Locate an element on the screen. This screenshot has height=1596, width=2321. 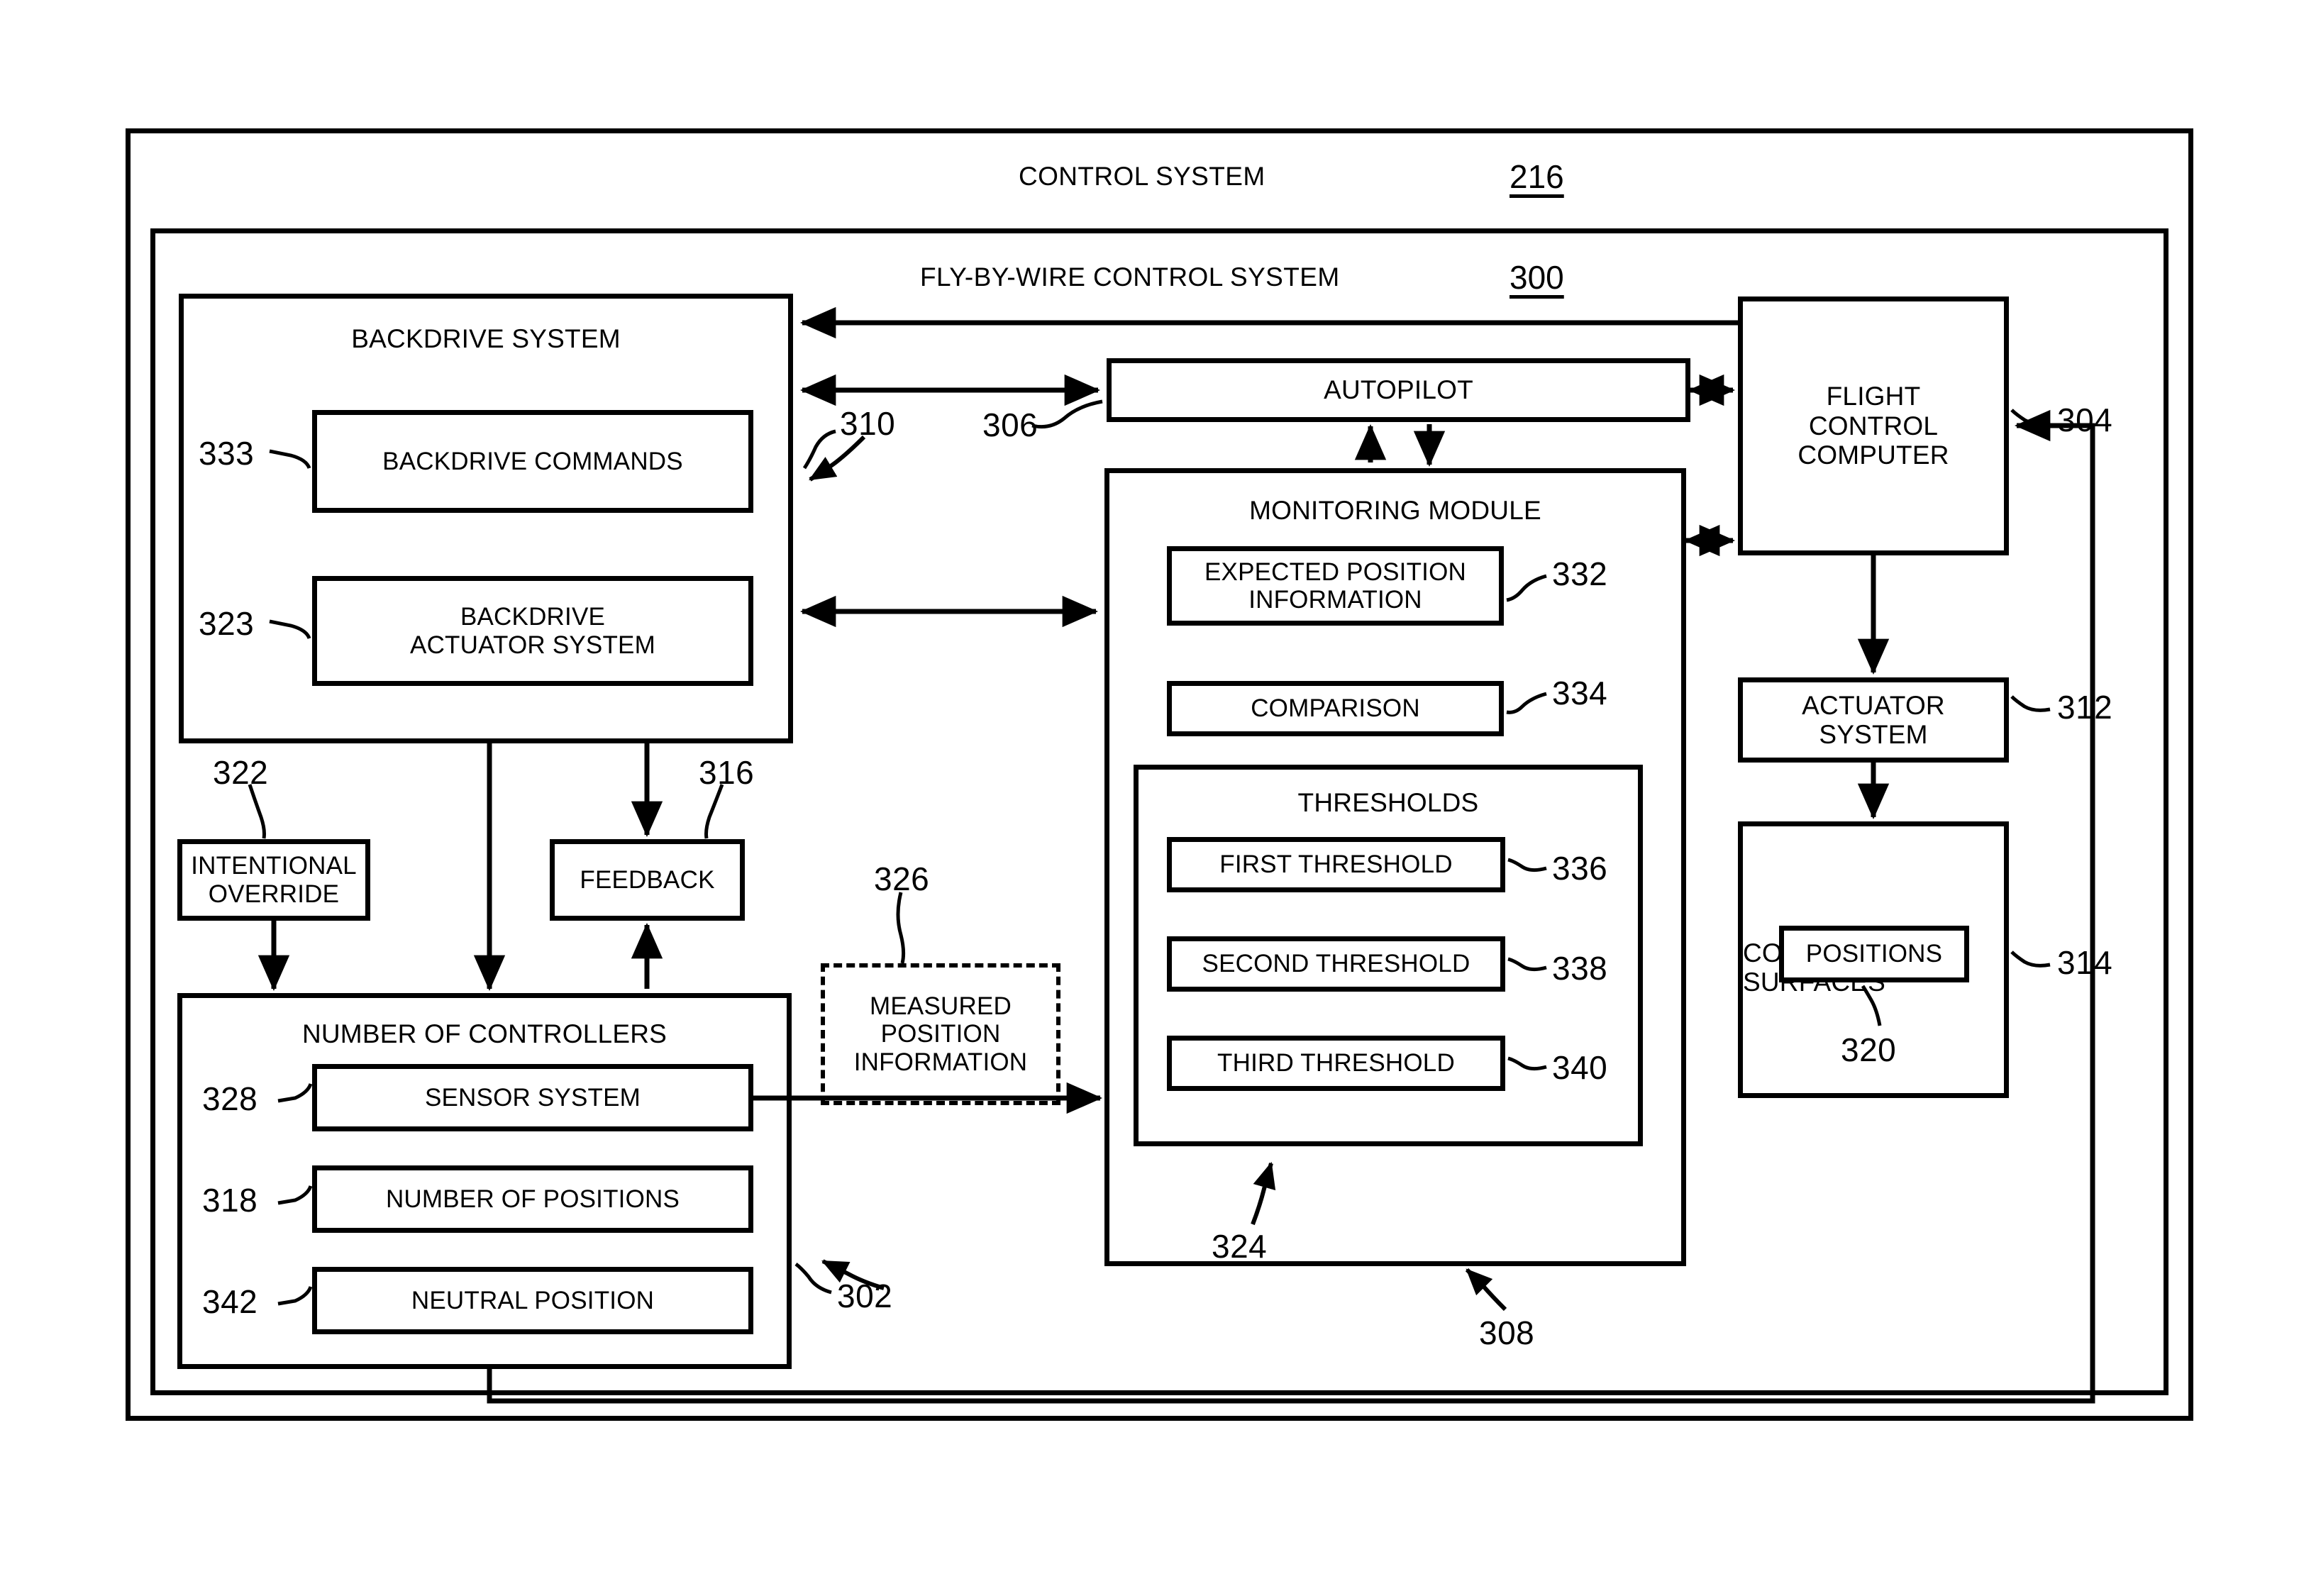
flight-control-computer-box: FLIGHT CONTROL COMPUTER is located at coordinates (1873, 426).